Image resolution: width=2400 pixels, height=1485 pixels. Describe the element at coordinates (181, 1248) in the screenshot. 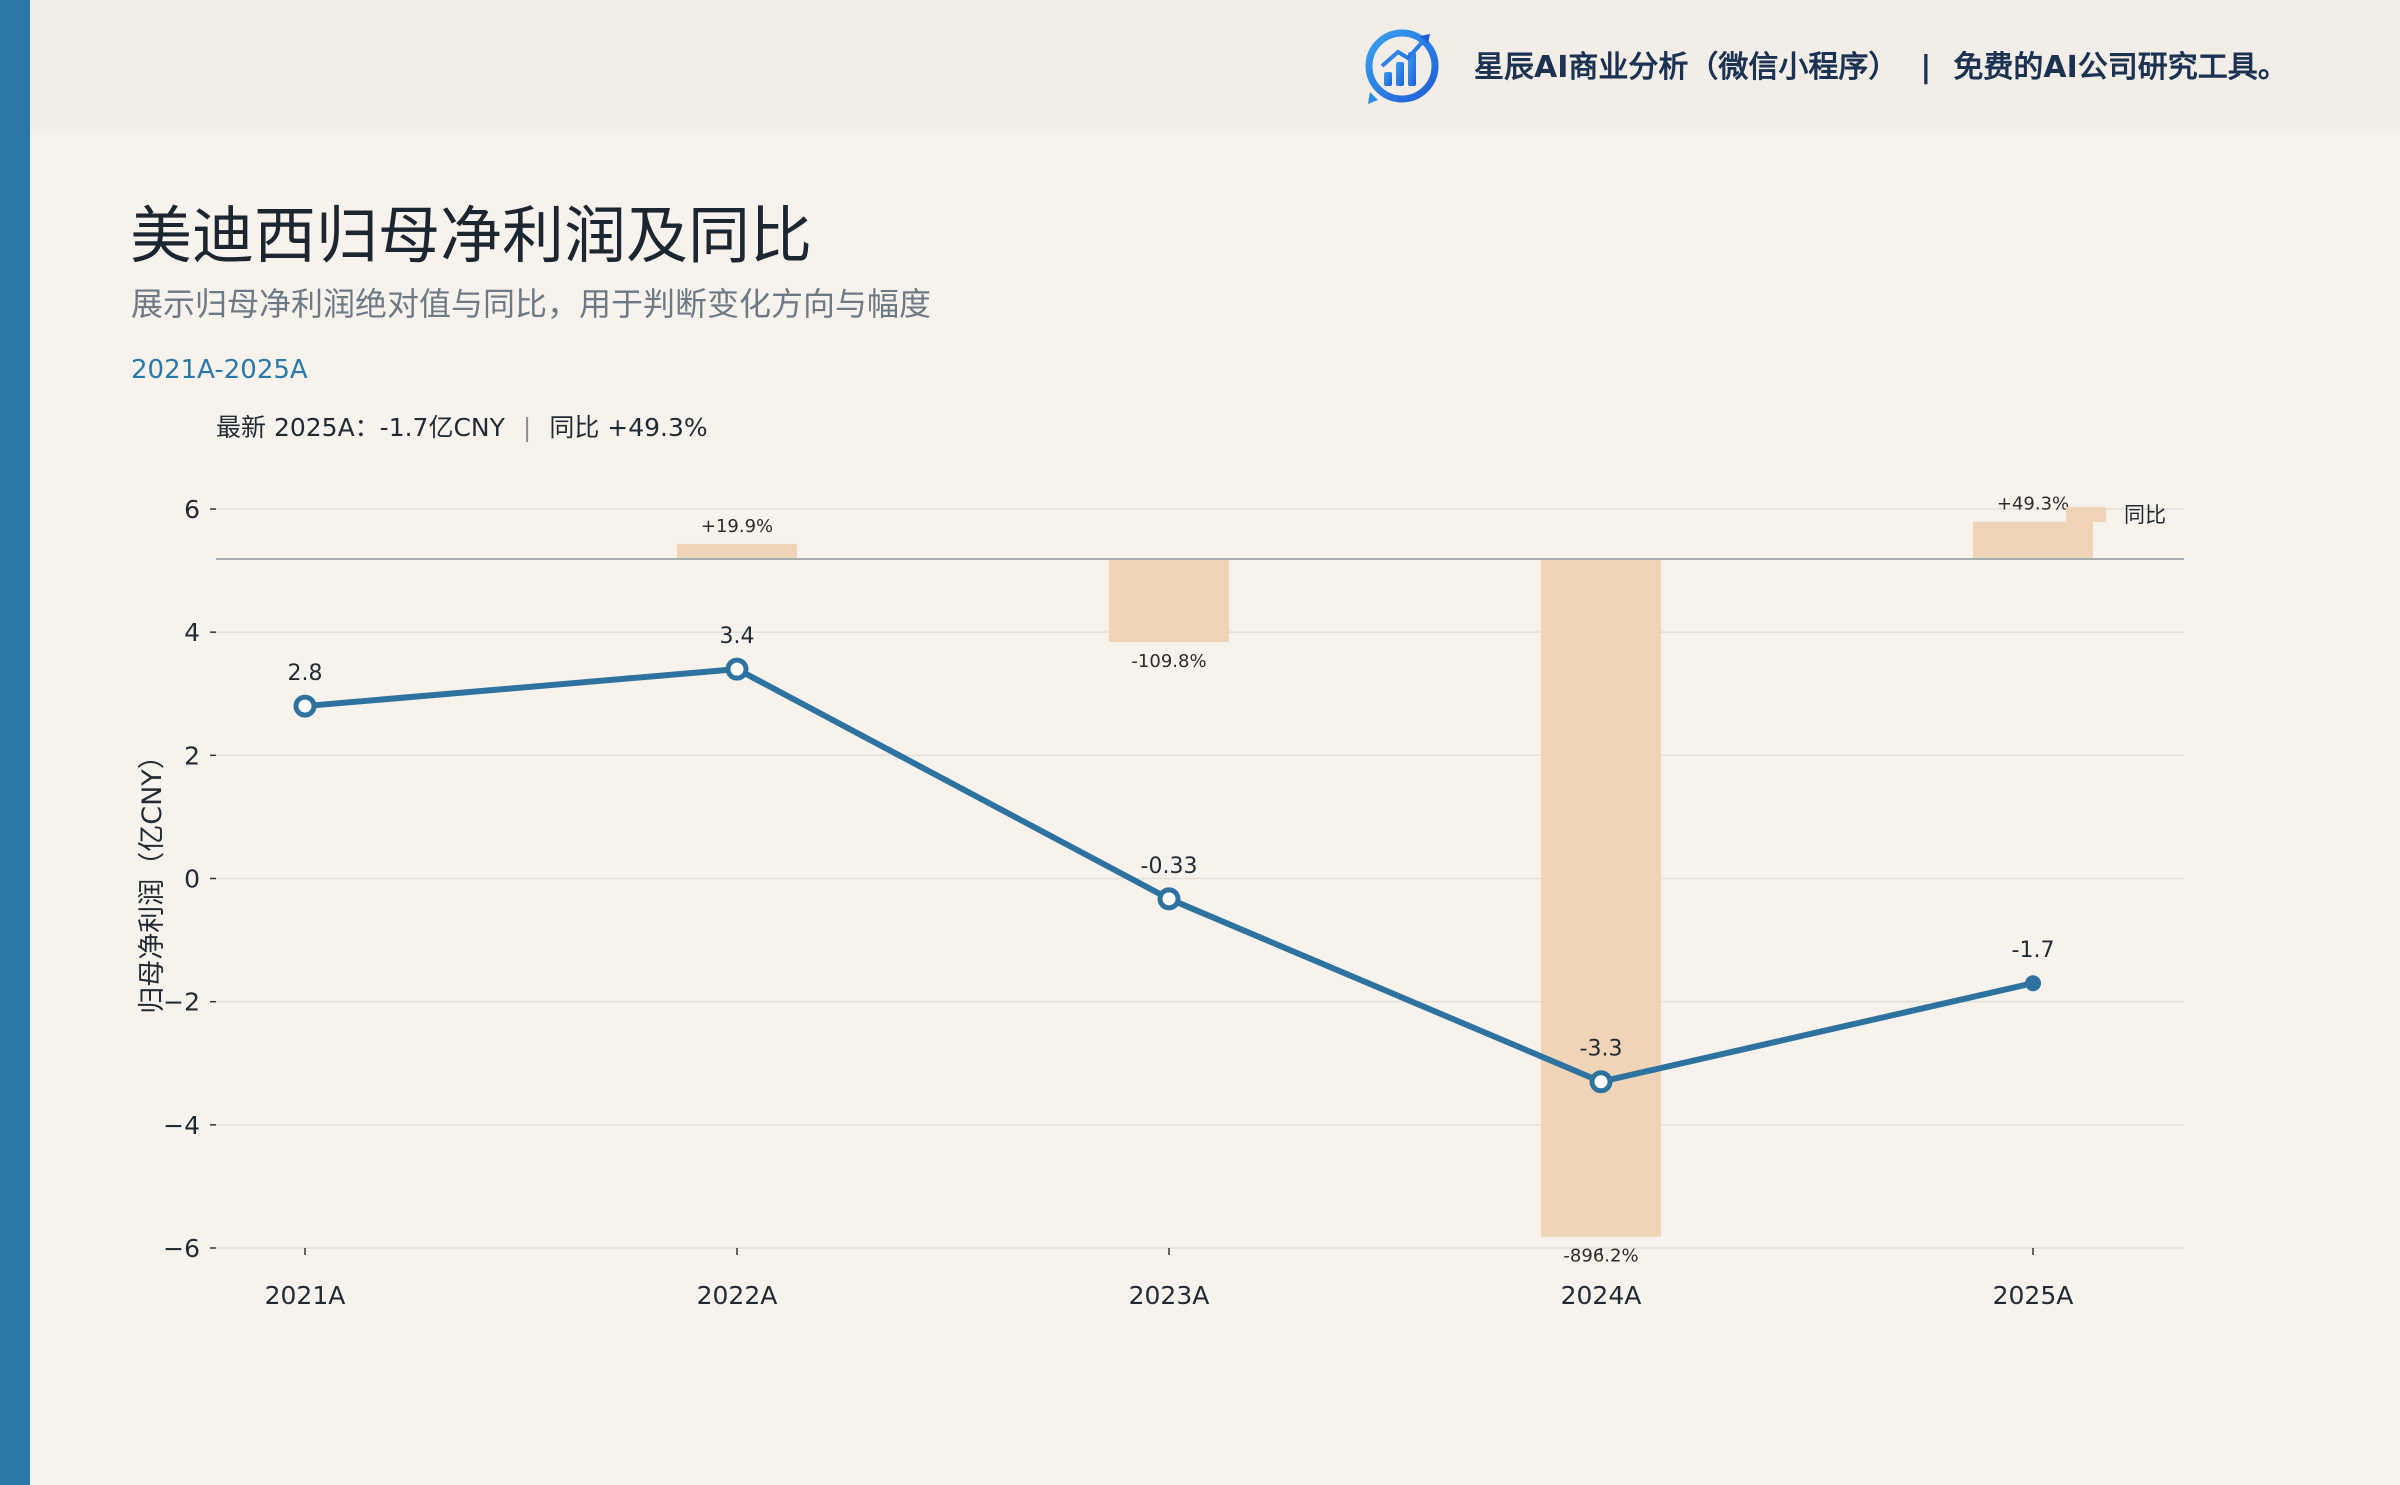

I see `y-tick-label: −6` at that location.